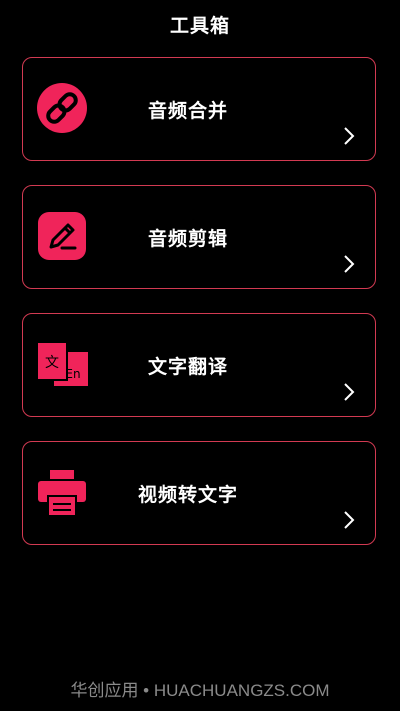 This screenshot has height=711, width=400. Describe the element at coordinates (187, 495) in the screenshot. I see `tool-label: 视频转文字` at that location.